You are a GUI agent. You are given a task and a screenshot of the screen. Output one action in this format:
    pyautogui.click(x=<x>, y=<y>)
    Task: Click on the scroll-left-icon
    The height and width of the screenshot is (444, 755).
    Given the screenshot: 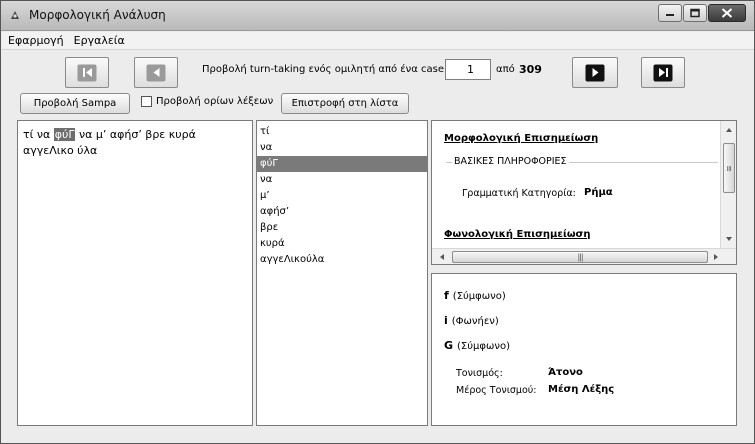 What is the action you would take?
    pyautogui.click(x=442, y=257)
    